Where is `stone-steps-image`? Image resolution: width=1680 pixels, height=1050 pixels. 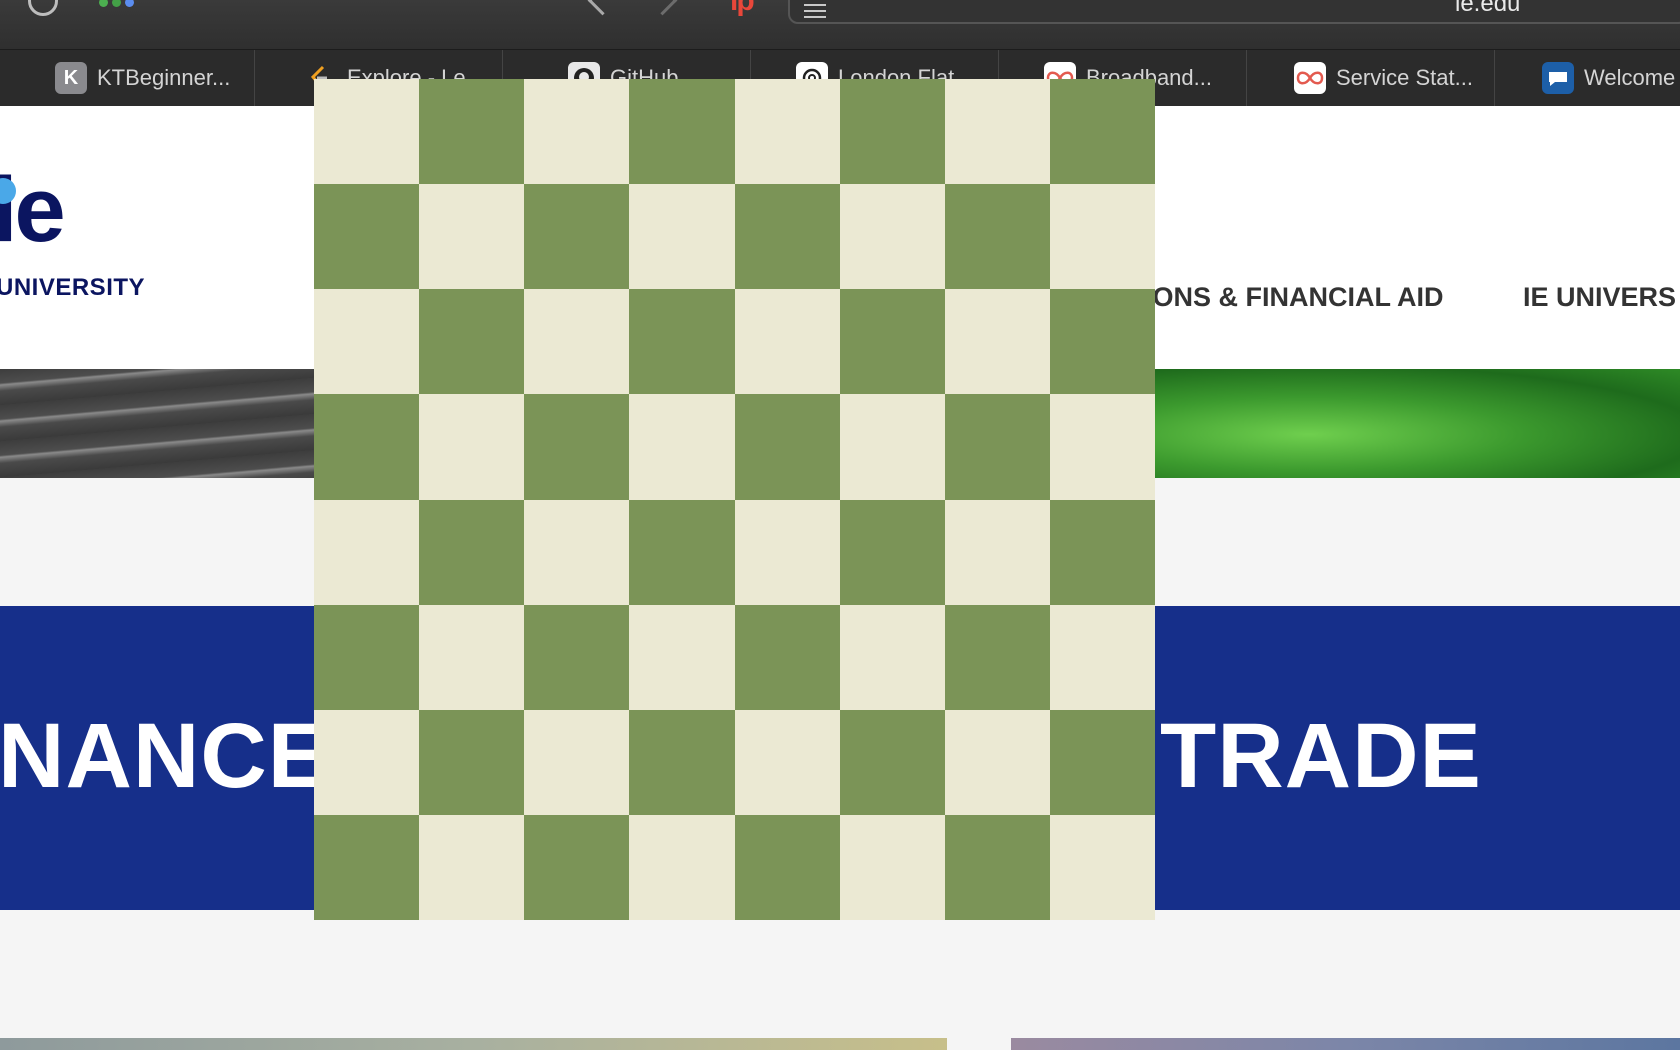 stone-steps-image is located at coordinates (160, 423).